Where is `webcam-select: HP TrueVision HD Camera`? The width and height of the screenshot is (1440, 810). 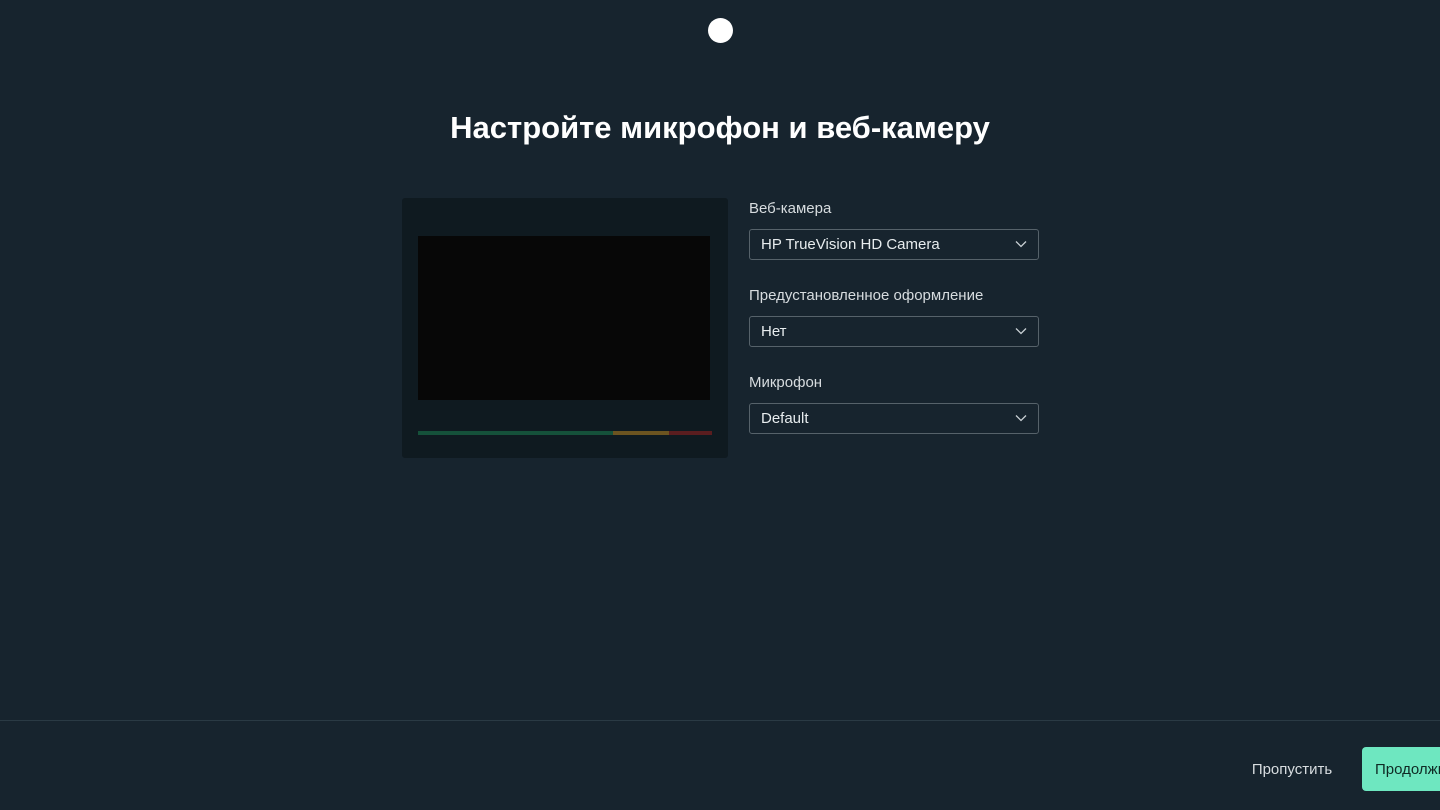 webcam-select: HP TrueVision HD Camera is located at coordinates (894, 244).